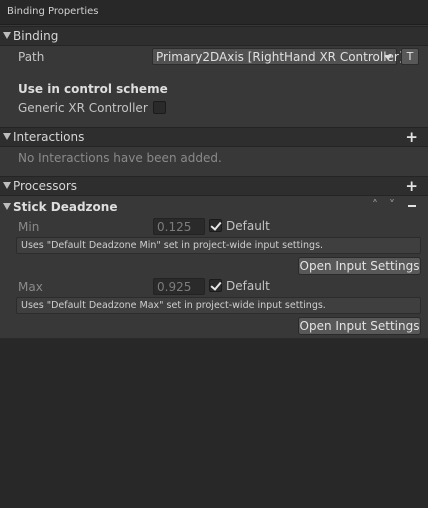  Describe the element at coordinates (214, 36) in the screenshot. I see `binding-section-header: Binding` at that location.